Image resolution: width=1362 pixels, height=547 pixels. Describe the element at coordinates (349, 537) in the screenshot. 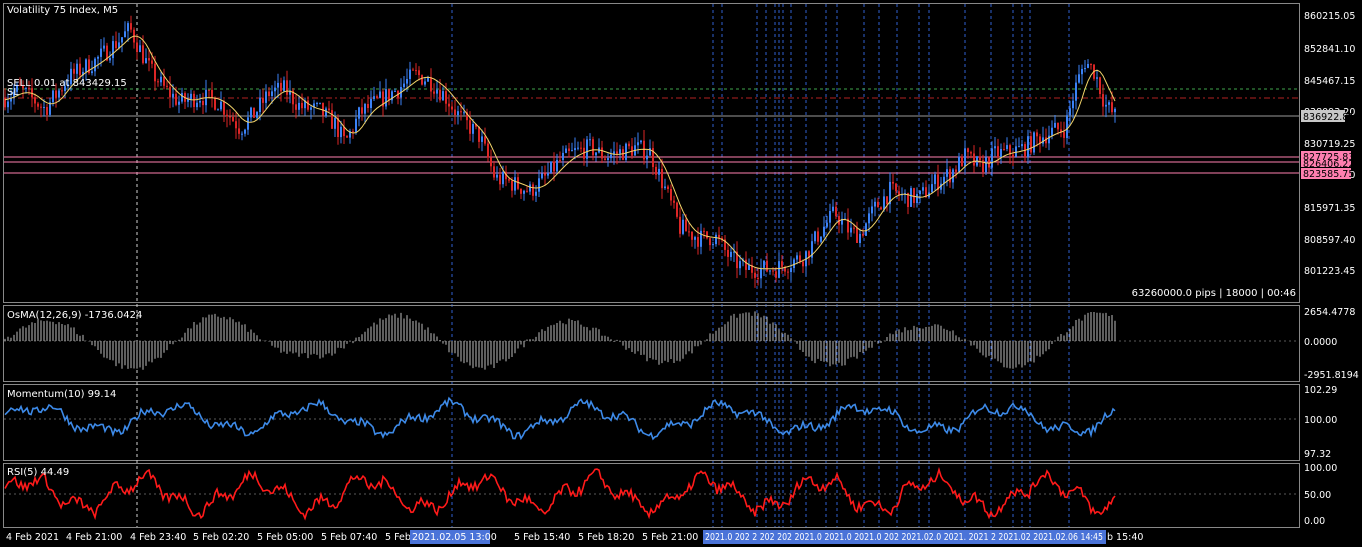

I see `time-tick: 5 Feb 07:40` at that location.